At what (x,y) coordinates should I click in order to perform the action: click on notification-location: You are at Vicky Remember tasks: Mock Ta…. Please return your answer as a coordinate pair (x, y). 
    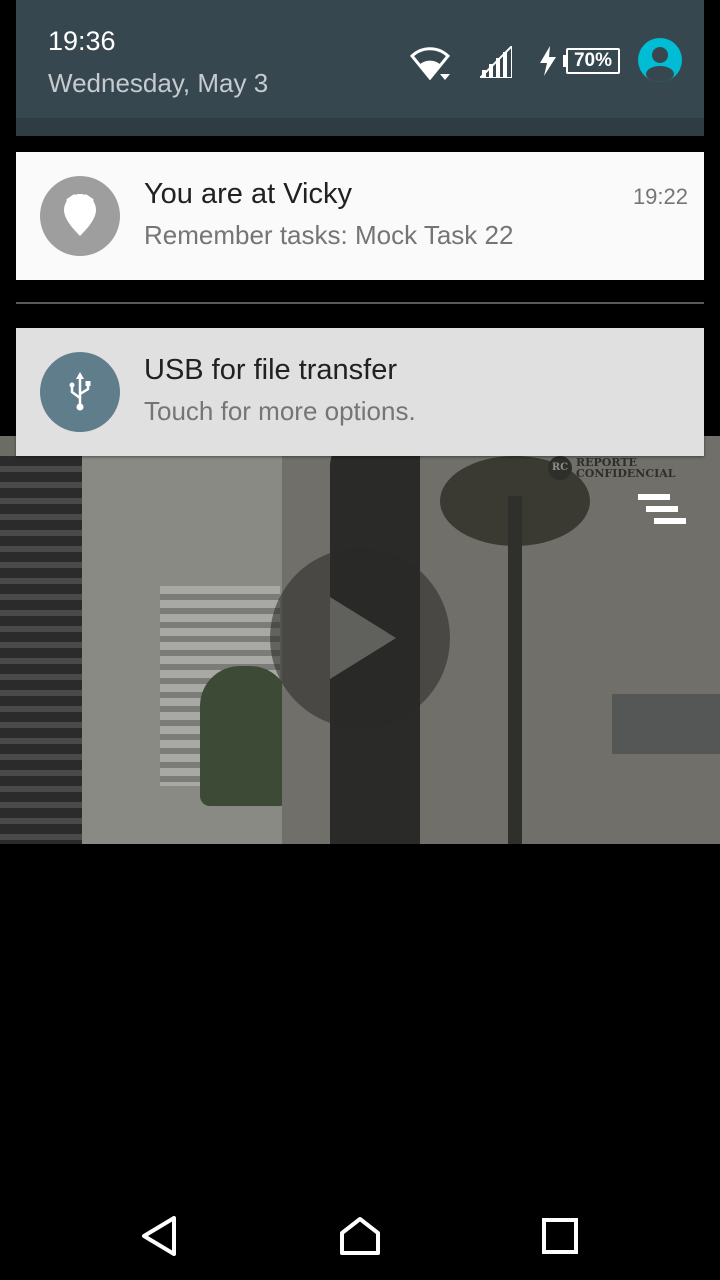
    Looking at the image, I should click on (360, 216).